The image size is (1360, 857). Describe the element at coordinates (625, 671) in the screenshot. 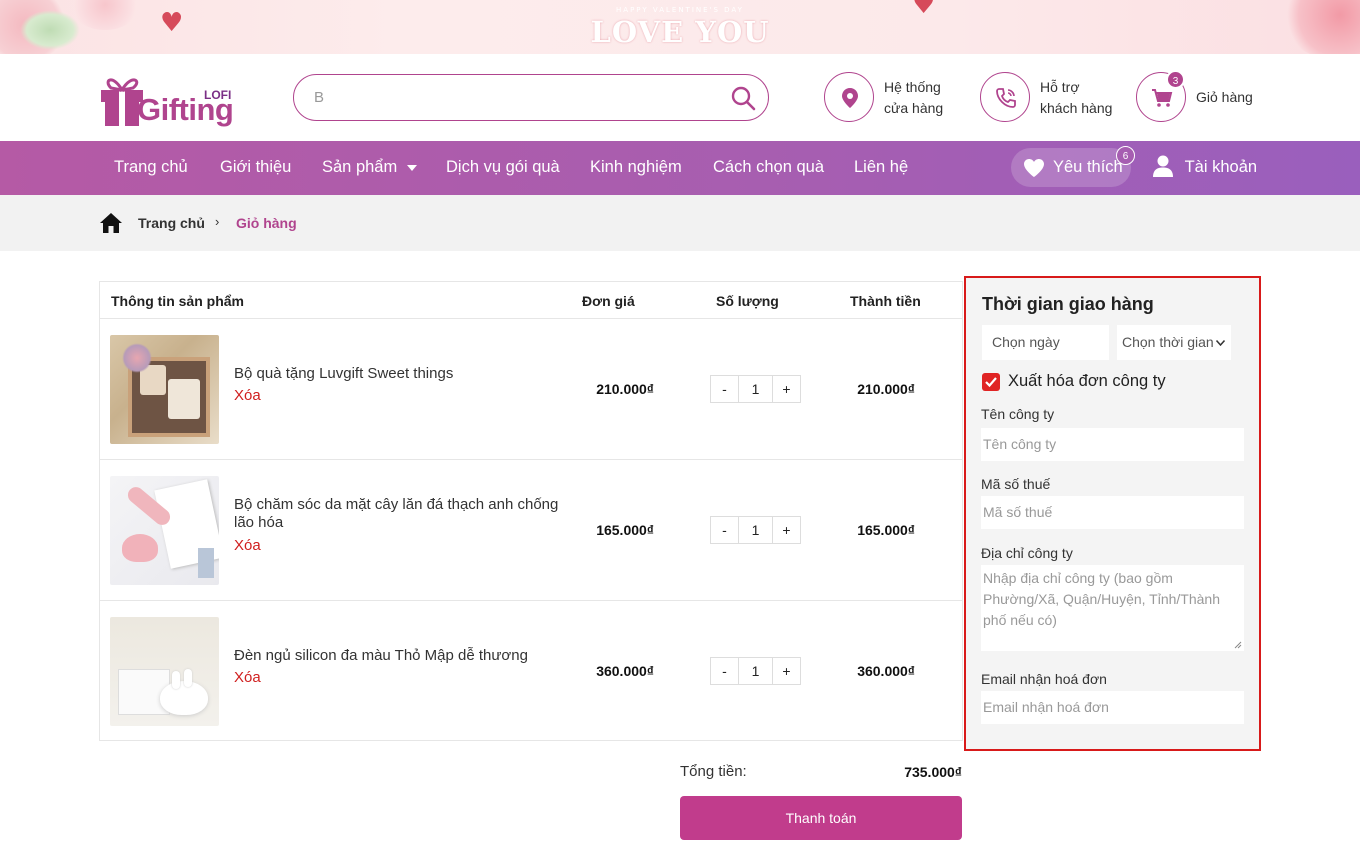

I see `unit-price: 360.000₫` at that location.